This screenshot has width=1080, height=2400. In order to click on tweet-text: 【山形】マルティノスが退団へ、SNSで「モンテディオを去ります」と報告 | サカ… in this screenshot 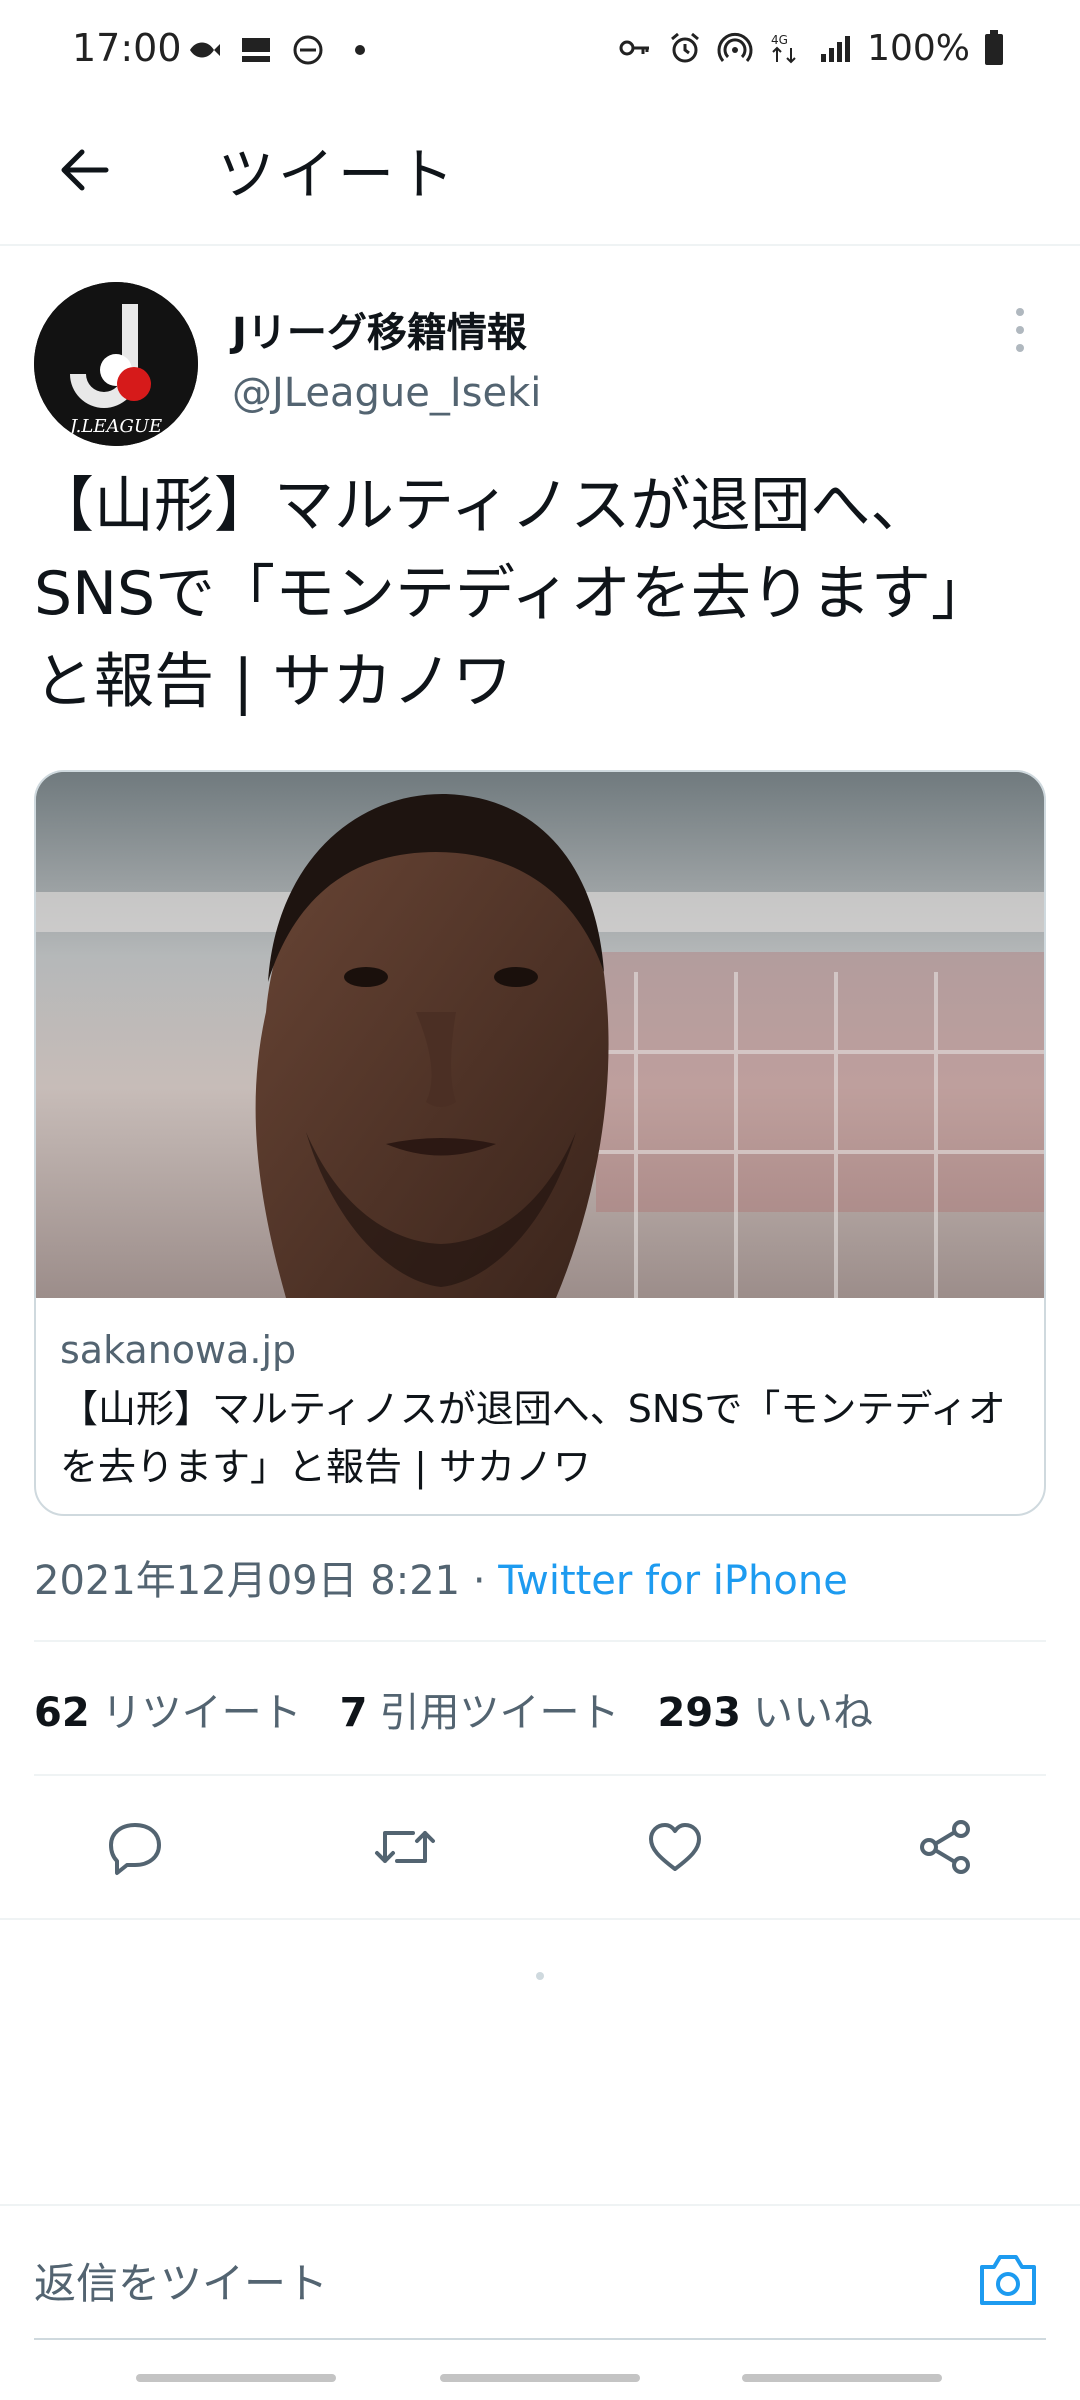, I will do `click(512, 594)`.